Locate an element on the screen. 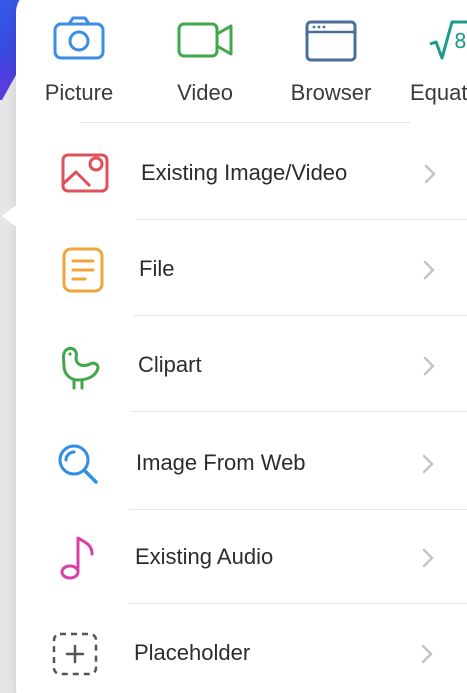  bird-icon is located at coordinates (81, 368).